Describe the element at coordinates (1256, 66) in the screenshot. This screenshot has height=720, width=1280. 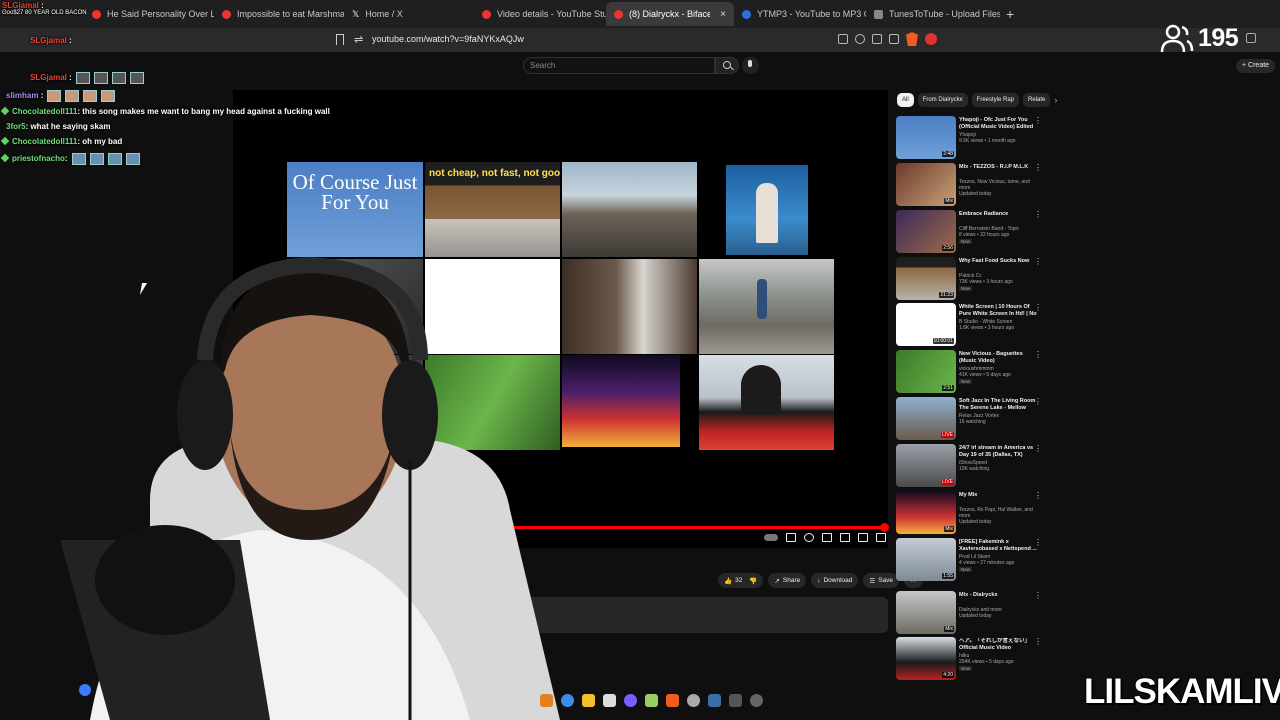
I see `create-button: + Create` at that location.